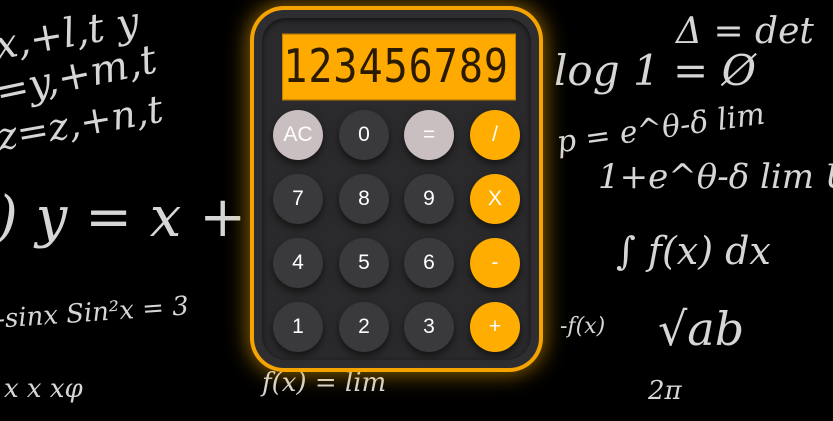 This screenshot has width=833, height=421. What do you see at coordinates (701, 329) in the screenshot?
I see `chalk-equation: √ab` at bounding box center [701, 329].